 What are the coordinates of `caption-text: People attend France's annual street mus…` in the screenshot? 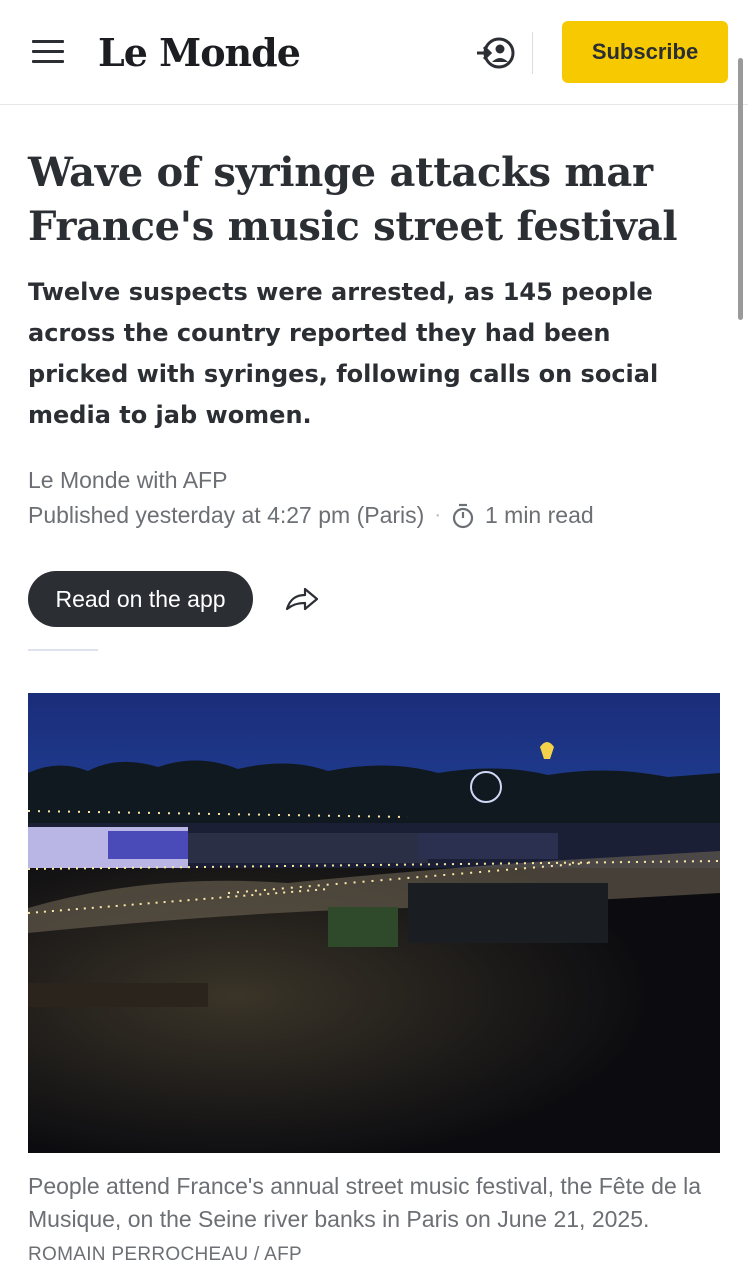 It's located at (365, 1202).